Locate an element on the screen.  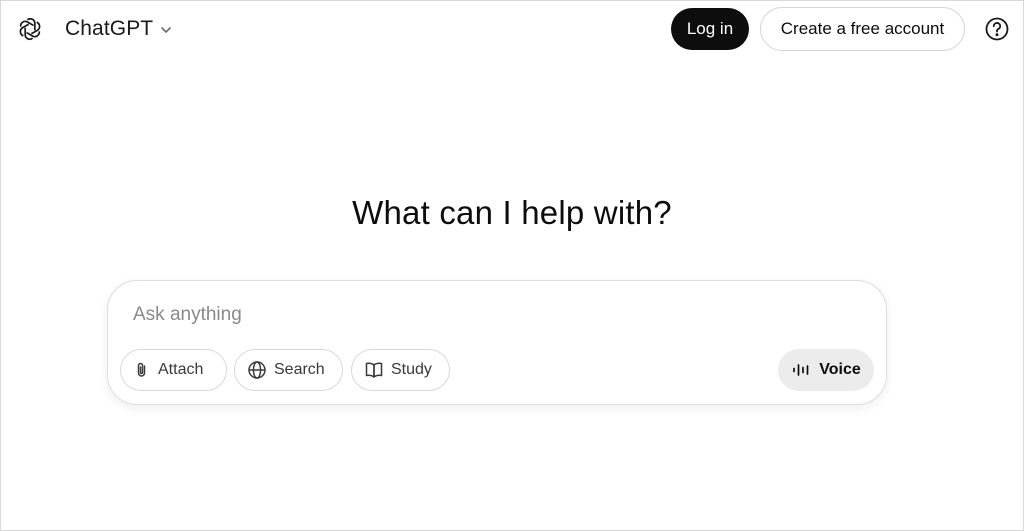
voice-button: Voice is located at coordinates (826, 370).